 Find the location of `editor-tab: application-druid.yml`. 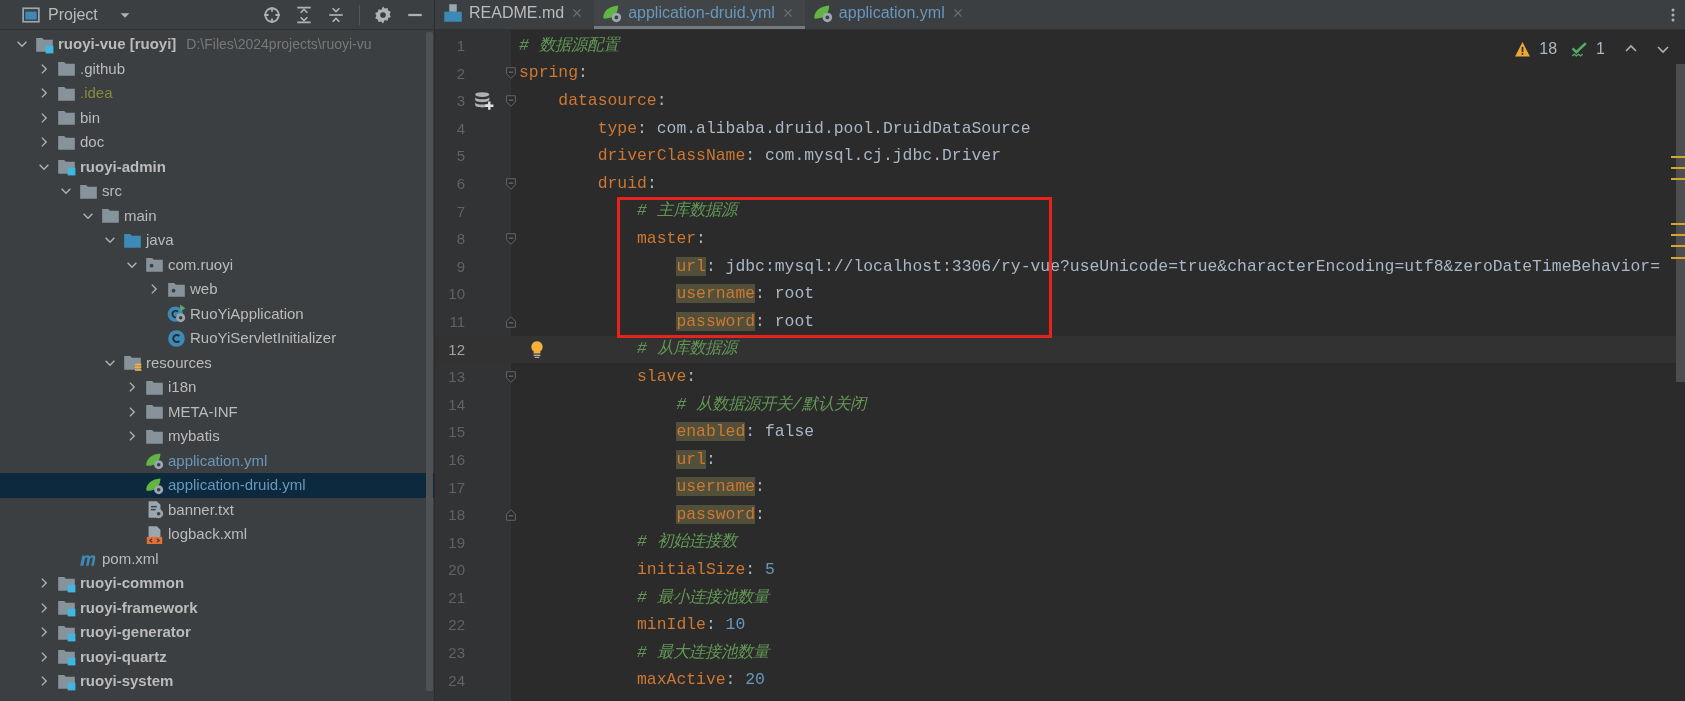

editor-tab: application-druid.yml is located at coordinates (699, 14).